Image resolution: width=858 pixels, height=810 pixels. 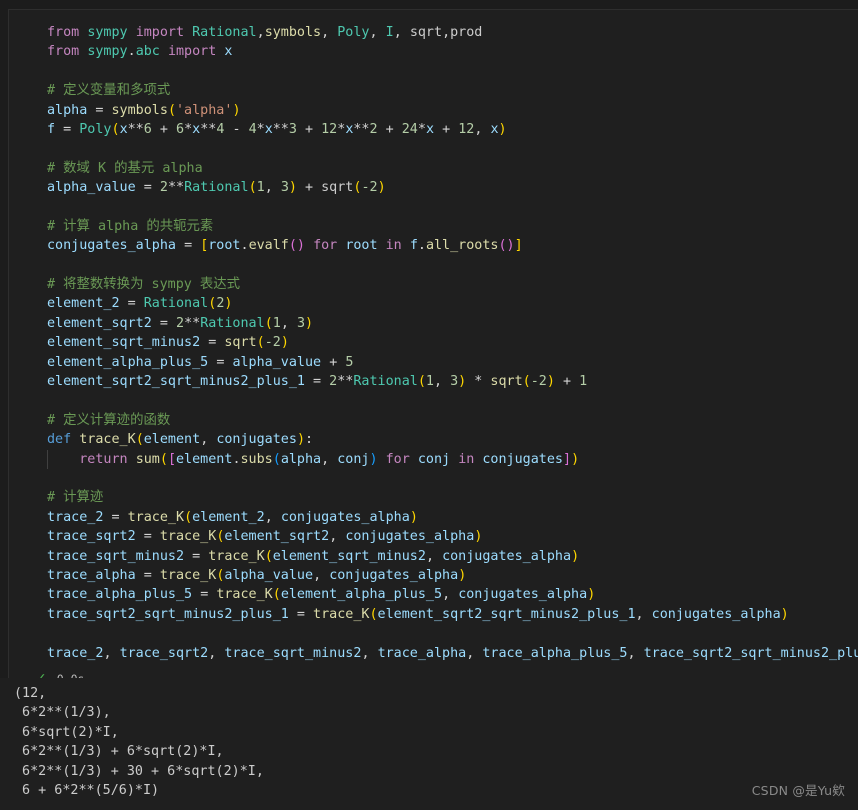 I want to click on code-line: from sympy.abc import x, so click(x=433, y=51).